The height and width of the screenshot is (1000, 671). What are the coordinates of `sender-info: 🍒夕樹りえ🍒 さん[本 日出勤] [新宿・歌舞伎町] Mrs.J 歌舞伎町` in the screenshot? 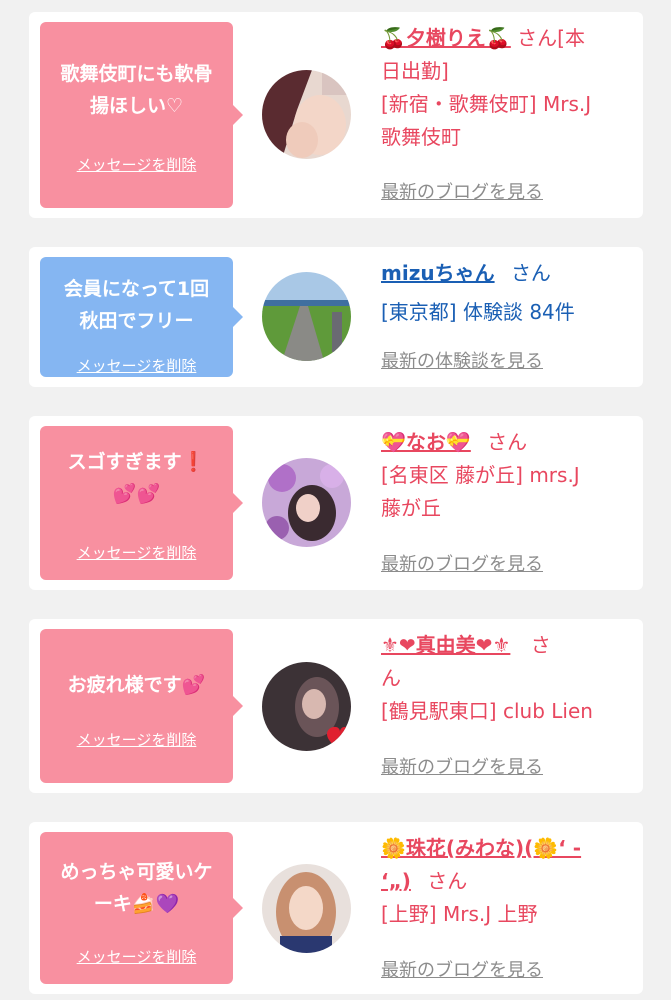 It's located at (507, 88).